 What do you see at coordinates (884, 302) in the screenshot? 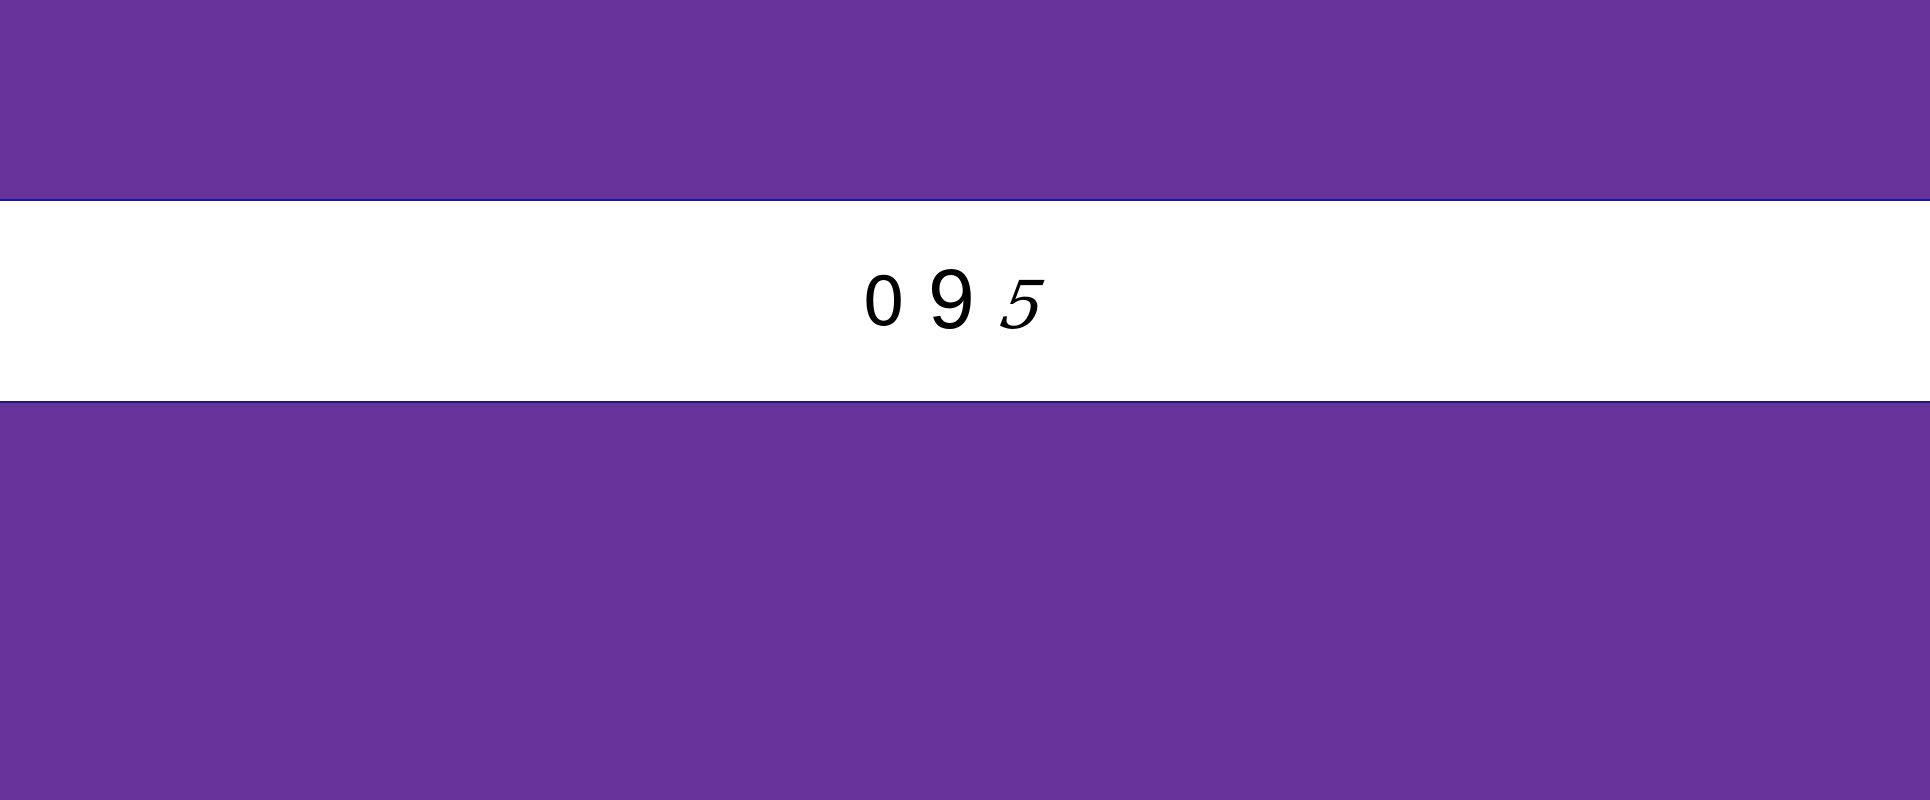
I see `captcha-char-1: 0` at bounding box center [884, 302].